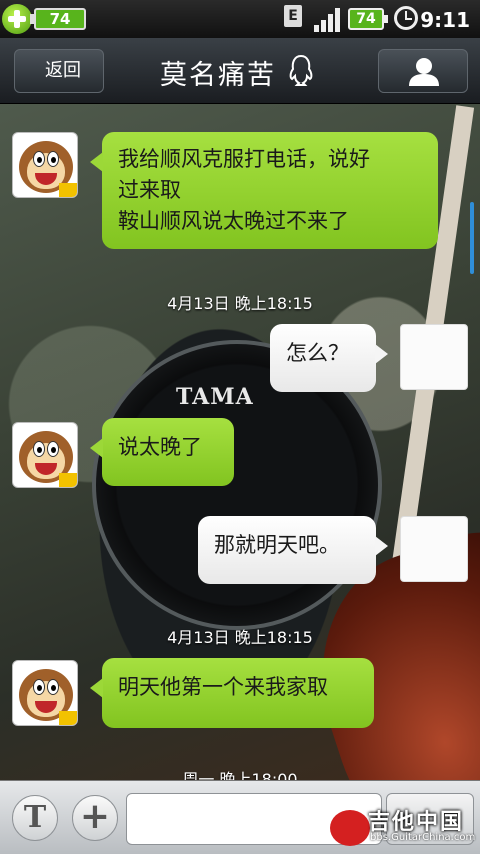  Describe the element at coordinates (423, 837) in the screenshot. I see `watermark-url: bbs.GuitarChina.com` at that location.